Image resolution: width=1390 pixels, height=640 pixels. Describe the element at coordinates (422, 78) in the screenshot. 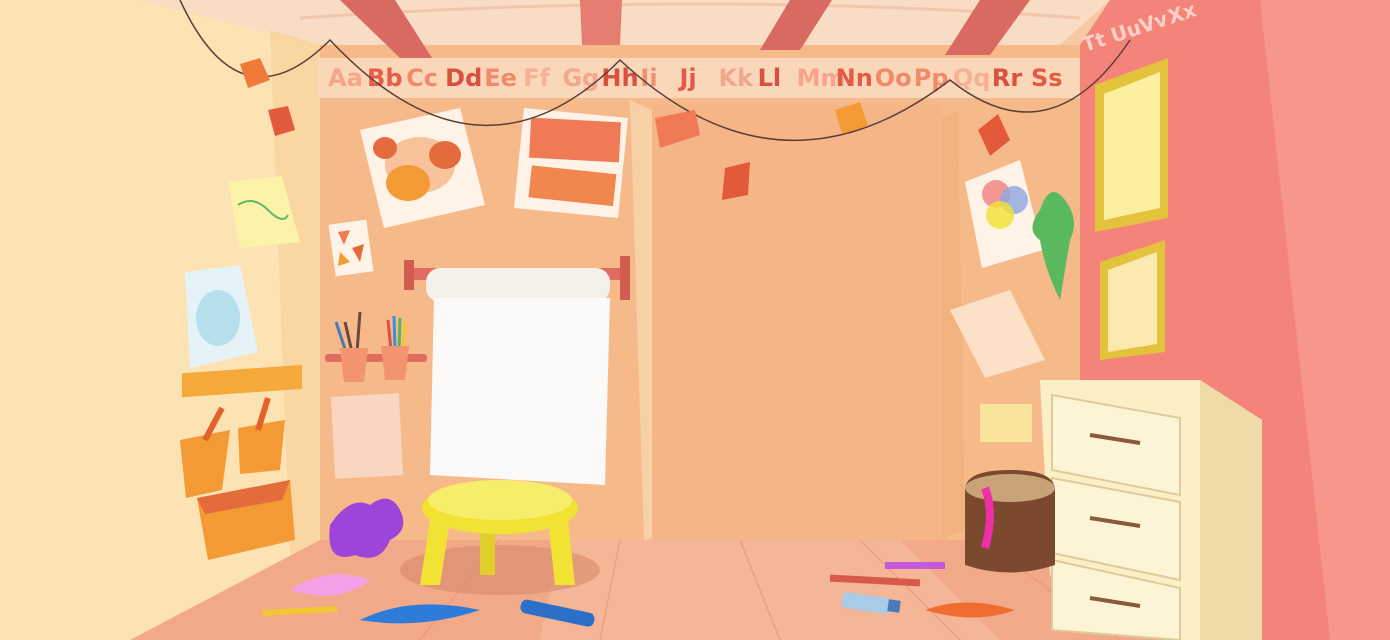

I see `alphabet-letter: Cc` at that location.